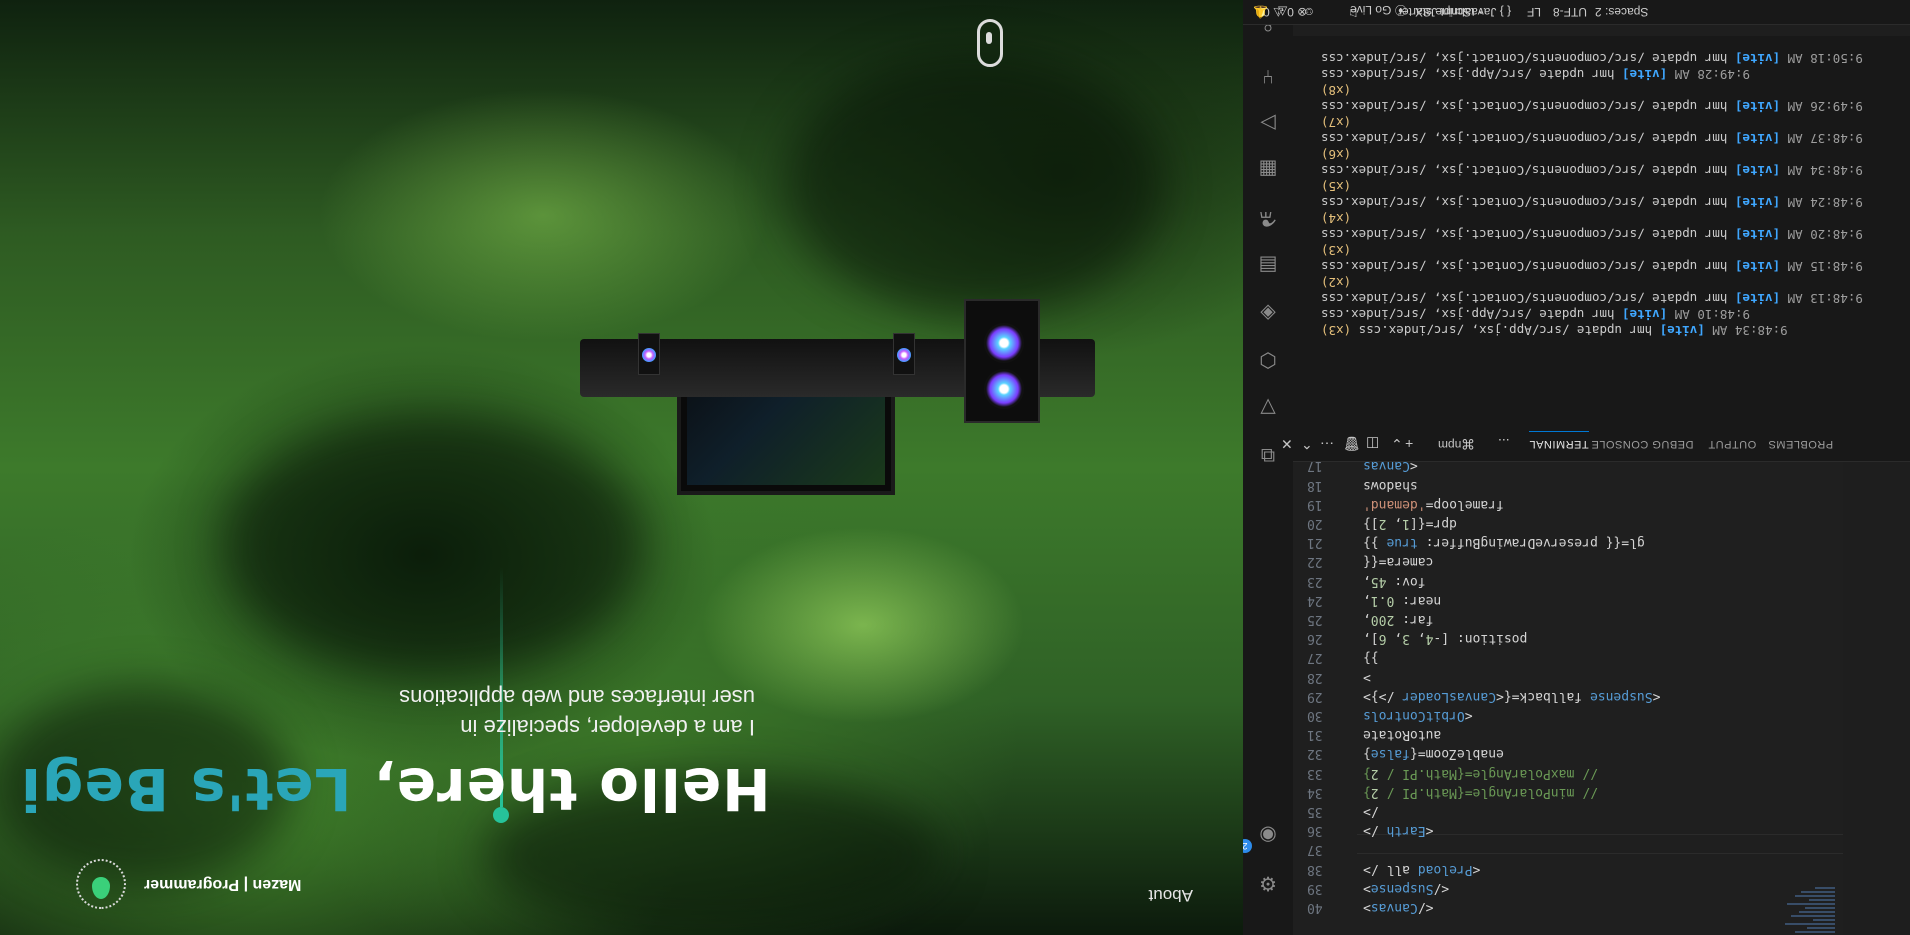 This screenshot has width=1910, height=935. Describe the element at coordinates (186, 789) in the screenshot. I see `headline-accent: Let's Begi` at that location.